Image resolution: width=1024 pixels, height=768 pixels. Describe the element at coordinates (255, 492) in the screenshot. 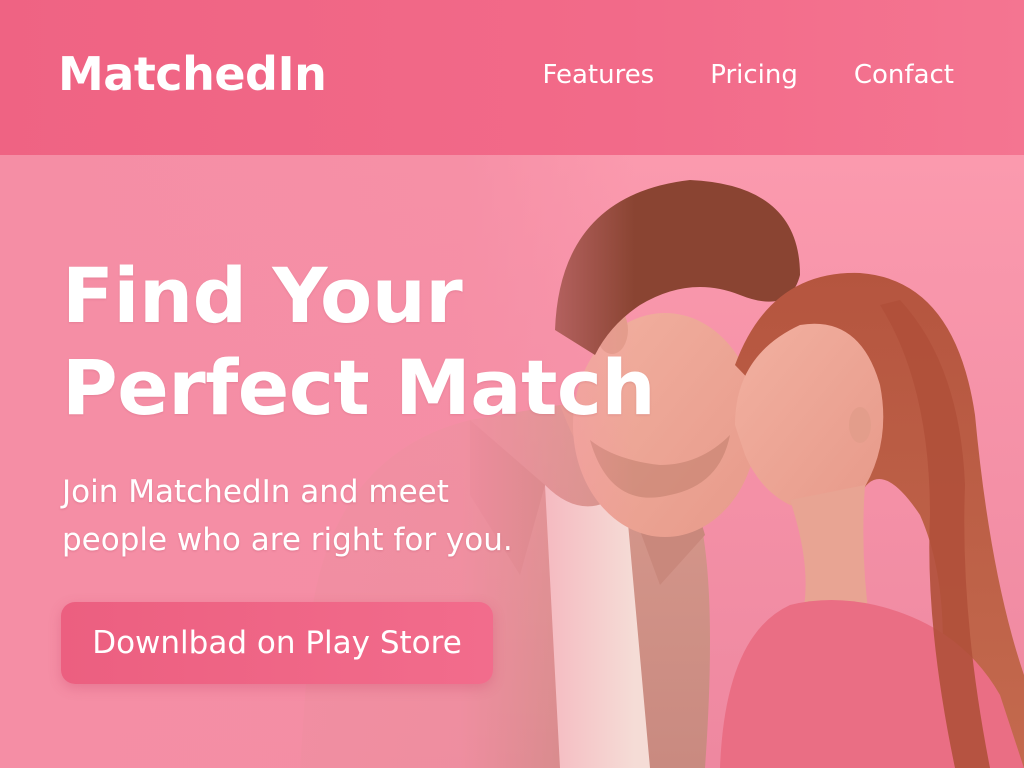

I see `hero-subtitle-line-1: Join MatchedIn and meet` at that location.